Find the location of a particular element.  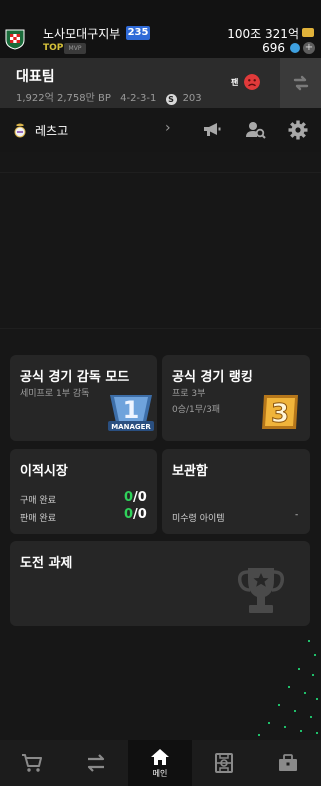

club-crest-icon is located at coordinates (15, 39).